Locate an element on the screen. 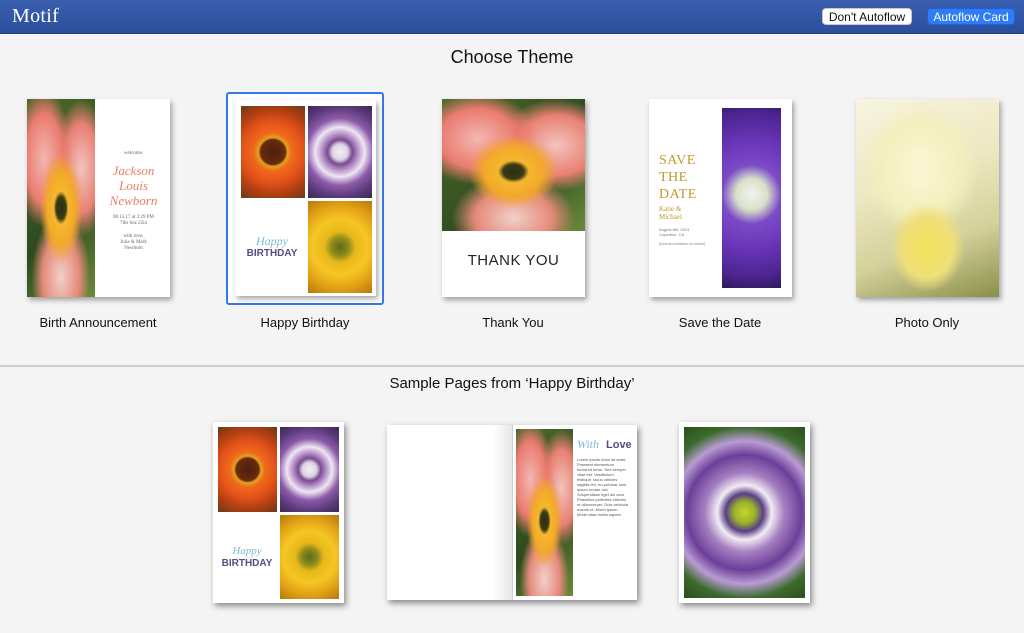 The image size is (1024, 633). autoflow-card-button: Autoflow Card is located at coordinates (971, 16).